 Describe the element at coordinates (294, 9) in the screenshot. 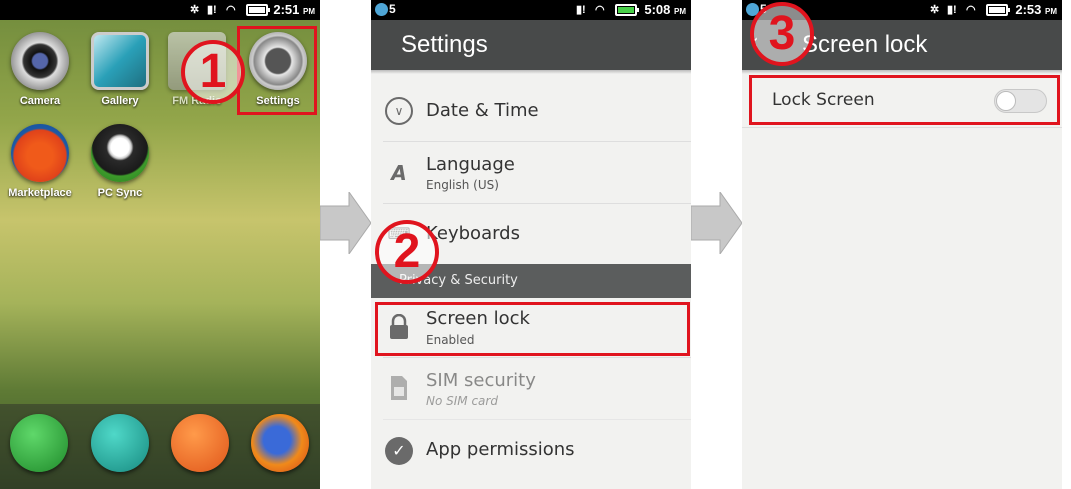

I see `status-time: 2:51 PM` at that location.